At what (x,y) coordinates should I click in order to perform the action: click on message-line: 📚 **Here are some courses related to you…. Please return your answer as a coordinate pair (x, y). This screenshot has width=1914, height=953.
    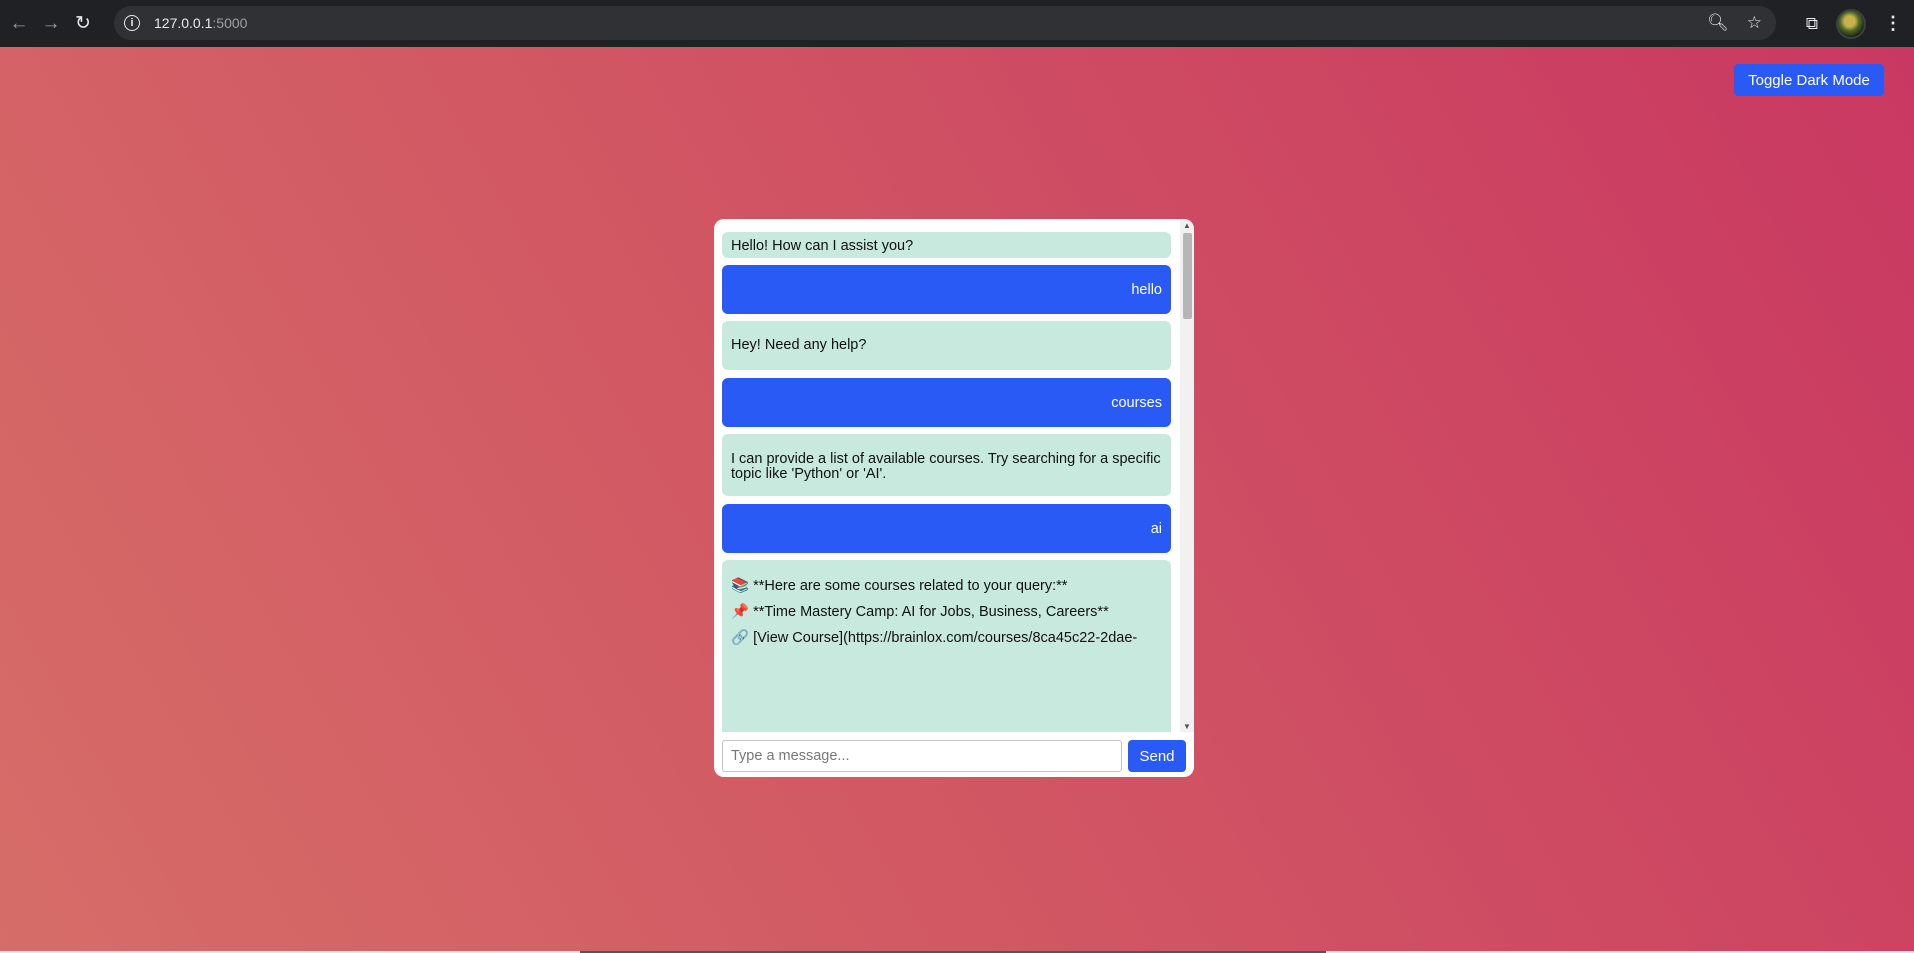
    Looking at the image, I should click on (899, 586).